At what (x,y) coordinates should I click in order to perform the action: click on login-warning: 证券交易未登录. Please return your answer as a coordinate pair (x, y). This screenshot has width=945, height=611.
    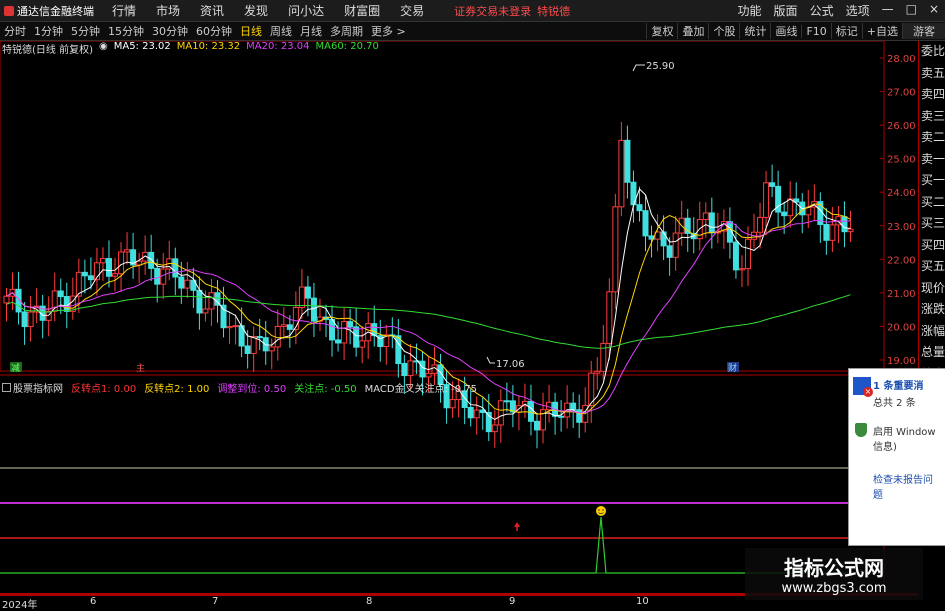
    Looking at the image, I should click on (492, 11).